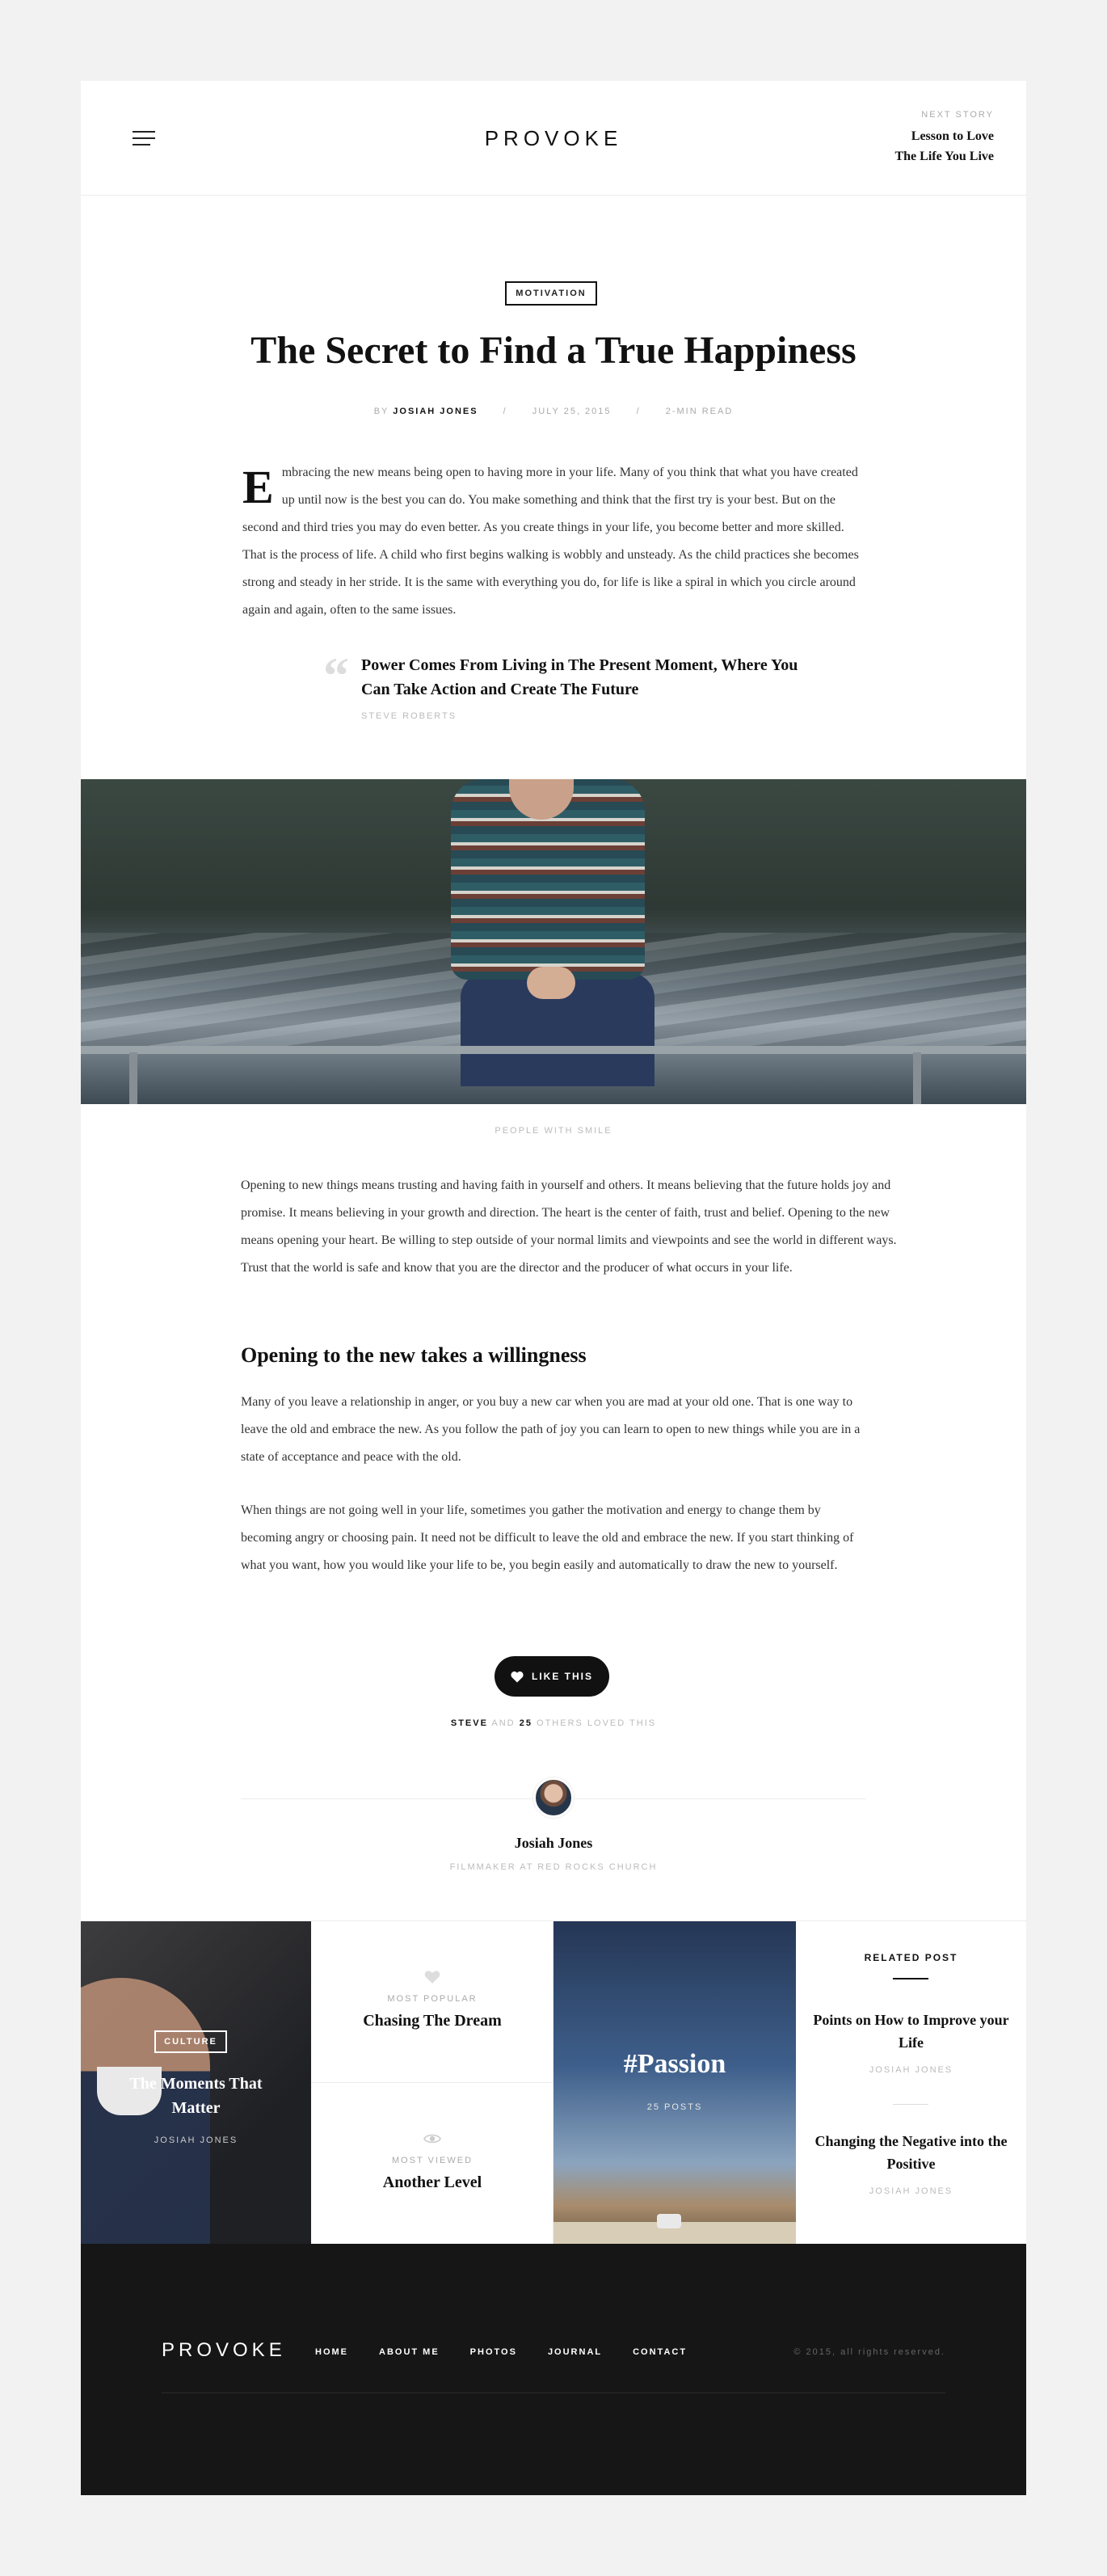 The width and height of the screenshot is (1107, 2576). What do you see at coordinates (435, 412) in the screenshot?
I see `meta-author-link: JOSIAH JONES` at bounding box center [435, 412].